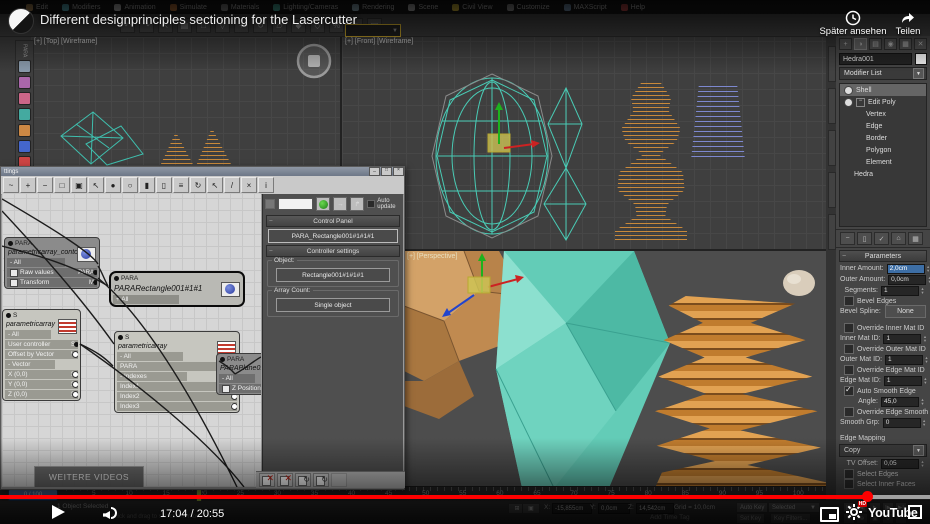  I want to click on channel-avatar, so click(21, 21).